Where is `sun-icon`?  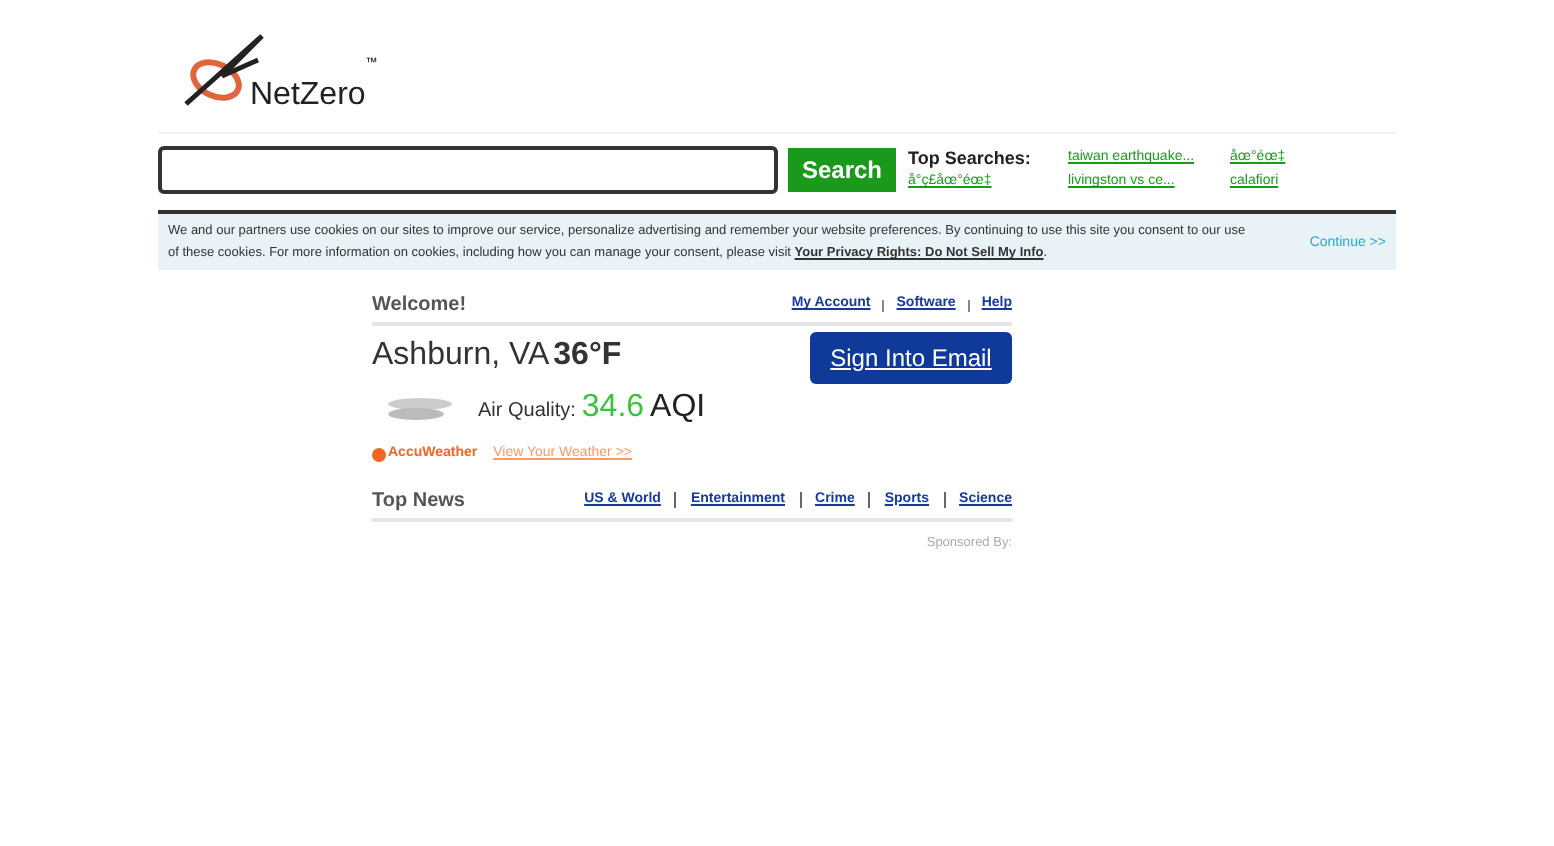
sun-icon is located at coordinates (379, 454).